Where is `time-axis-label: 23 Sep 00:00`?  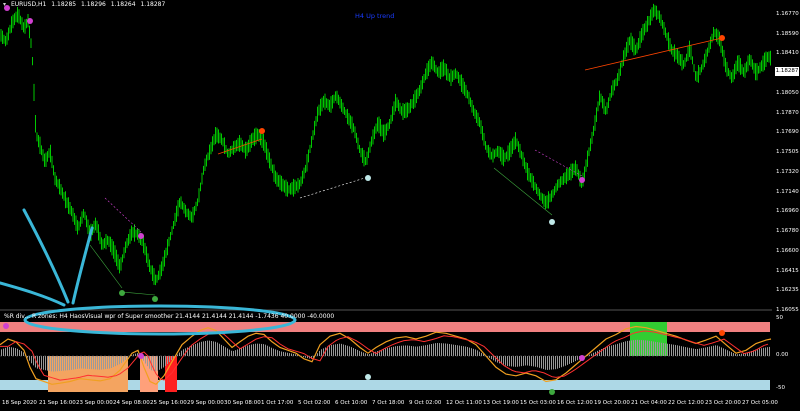
time-axis-label: 23 Sep 00:00 is located at coordinates (94, 403).